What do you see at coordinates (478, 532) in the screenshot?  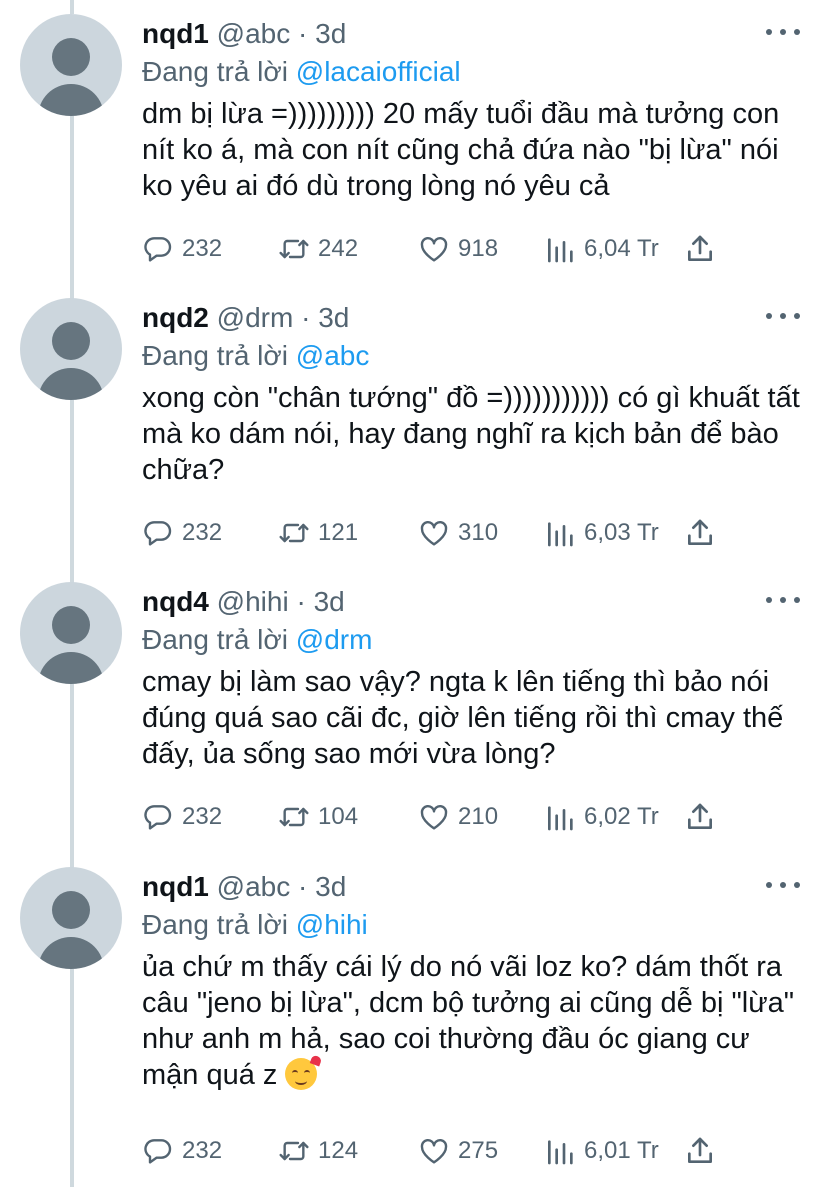 I see `like-count: 310` at bounding box center [478, 532].